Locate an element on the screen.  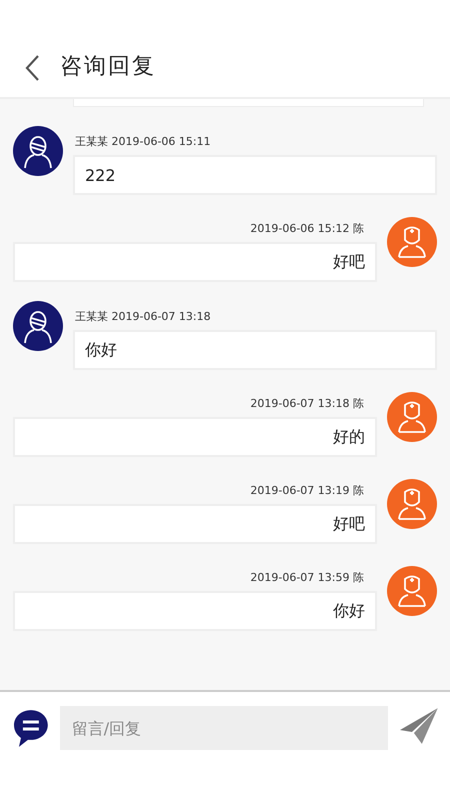
message-meta: 2019-06-07 13:18 陈 is located at coordinates (307, 403).